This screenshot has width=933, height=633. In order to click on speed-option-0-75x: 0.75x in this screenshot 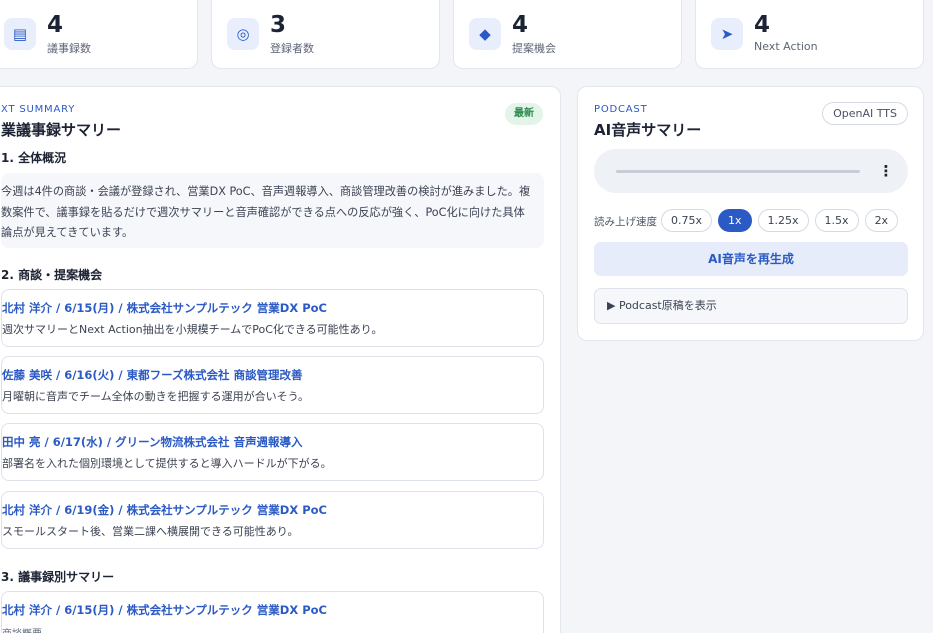, I will do `click(687, 220)`.